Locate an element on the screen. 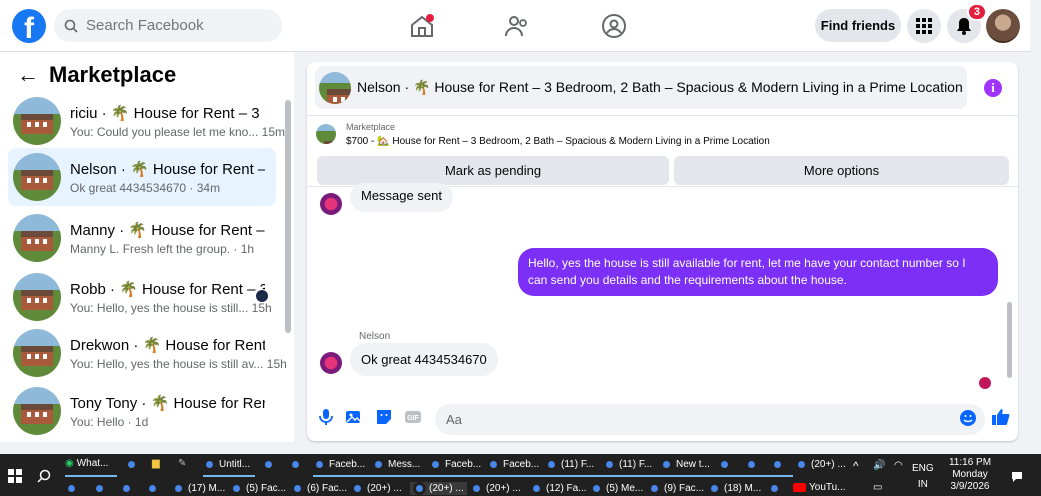 This screenshot has height=496, width=1041. sender-avatar is located at coordinates (331, 204).